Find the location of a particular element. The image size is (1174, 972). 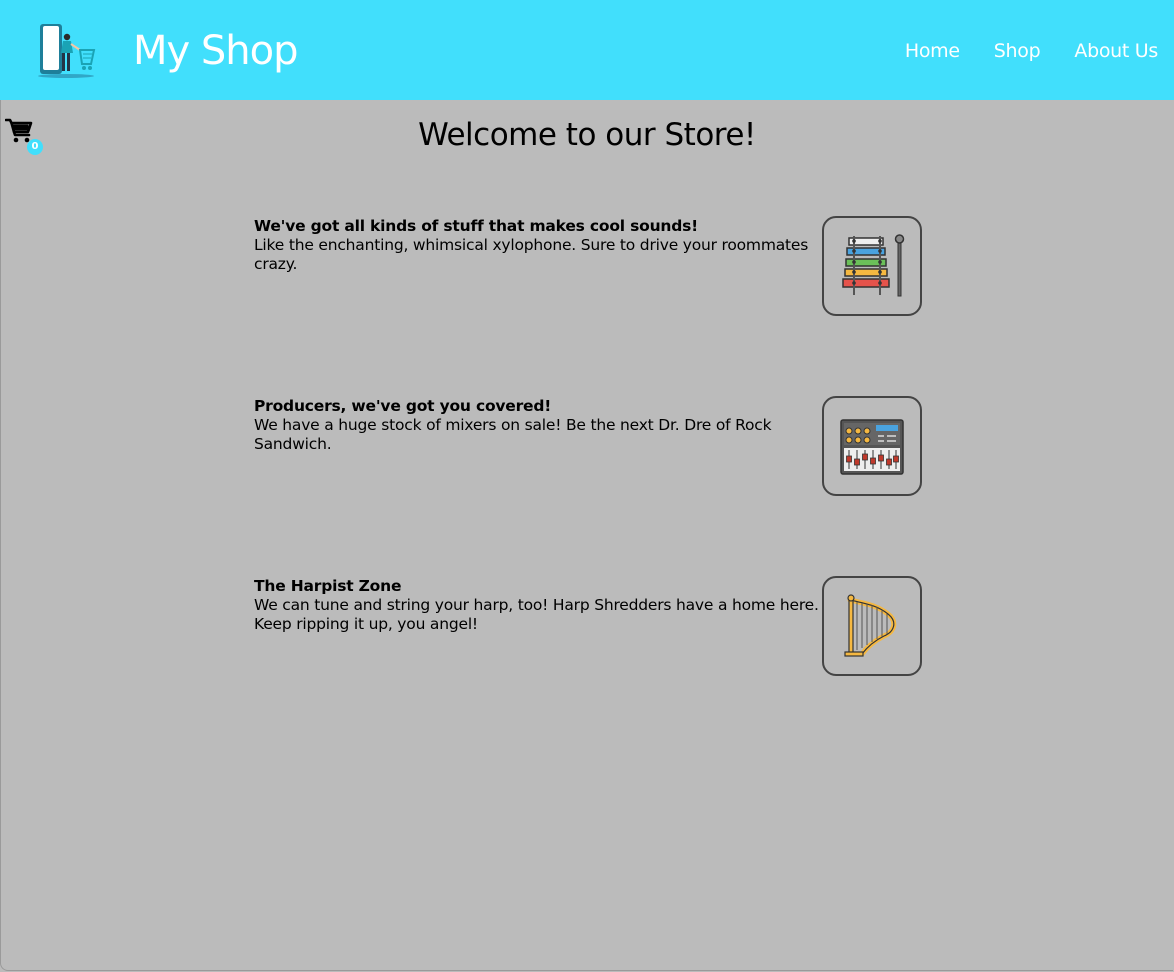

feature-heading: The Harpist Zone is located at coordinates (328, 586).